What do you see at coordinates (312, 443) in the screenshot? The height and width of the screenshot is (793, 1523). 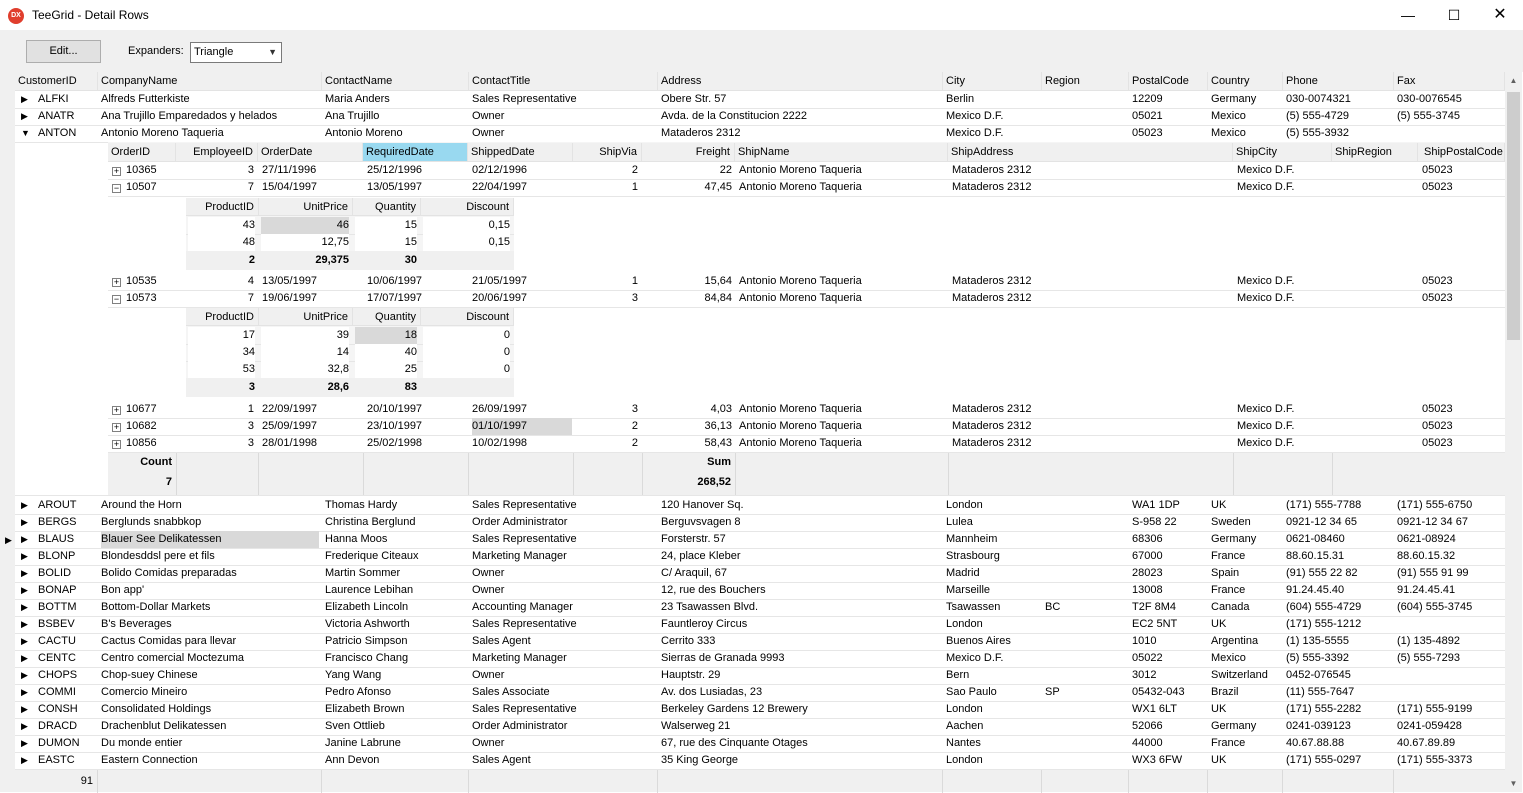 I see `order-cell-order-date: 28/01/1998` at bounding box center [312, 443].